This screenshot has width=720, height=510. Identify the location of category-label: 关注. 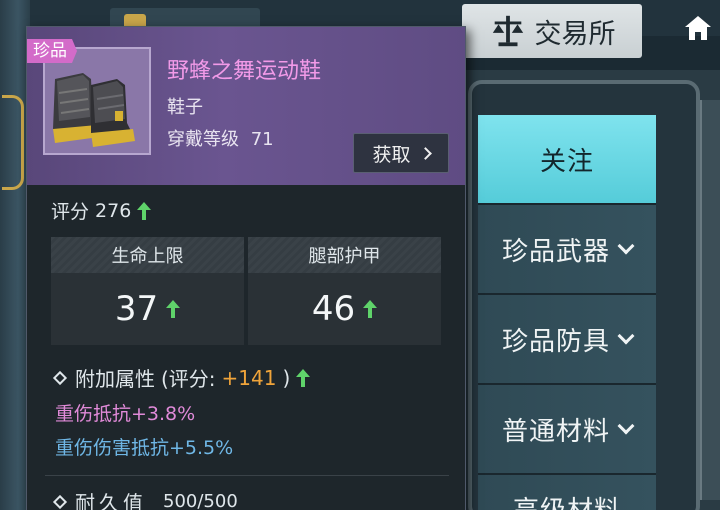
(566, 161).